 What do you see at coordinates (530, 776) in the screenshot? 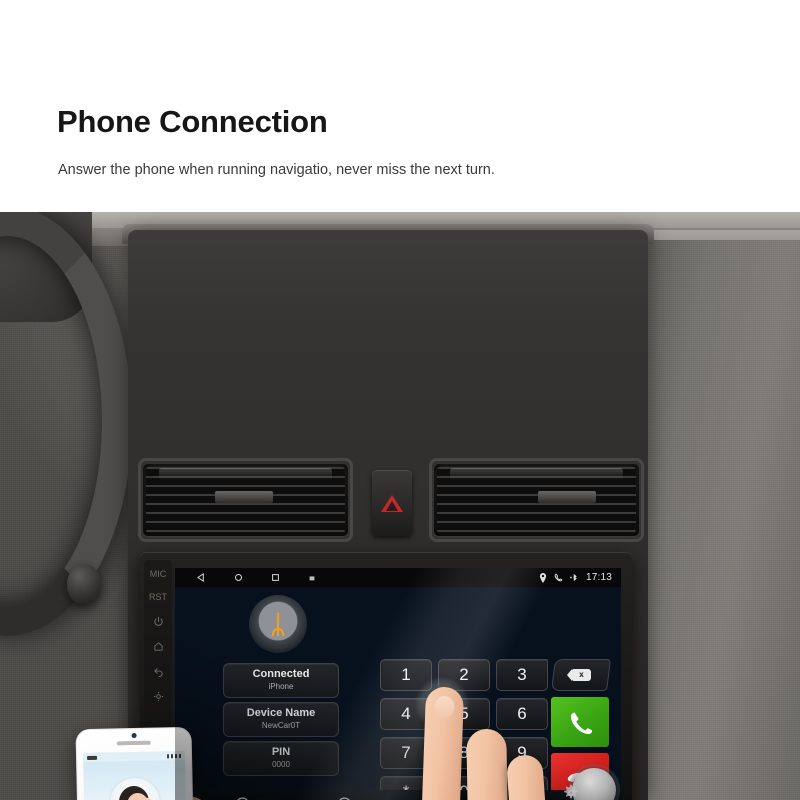
I see `ring-finger` at bounding box center [530, 776].